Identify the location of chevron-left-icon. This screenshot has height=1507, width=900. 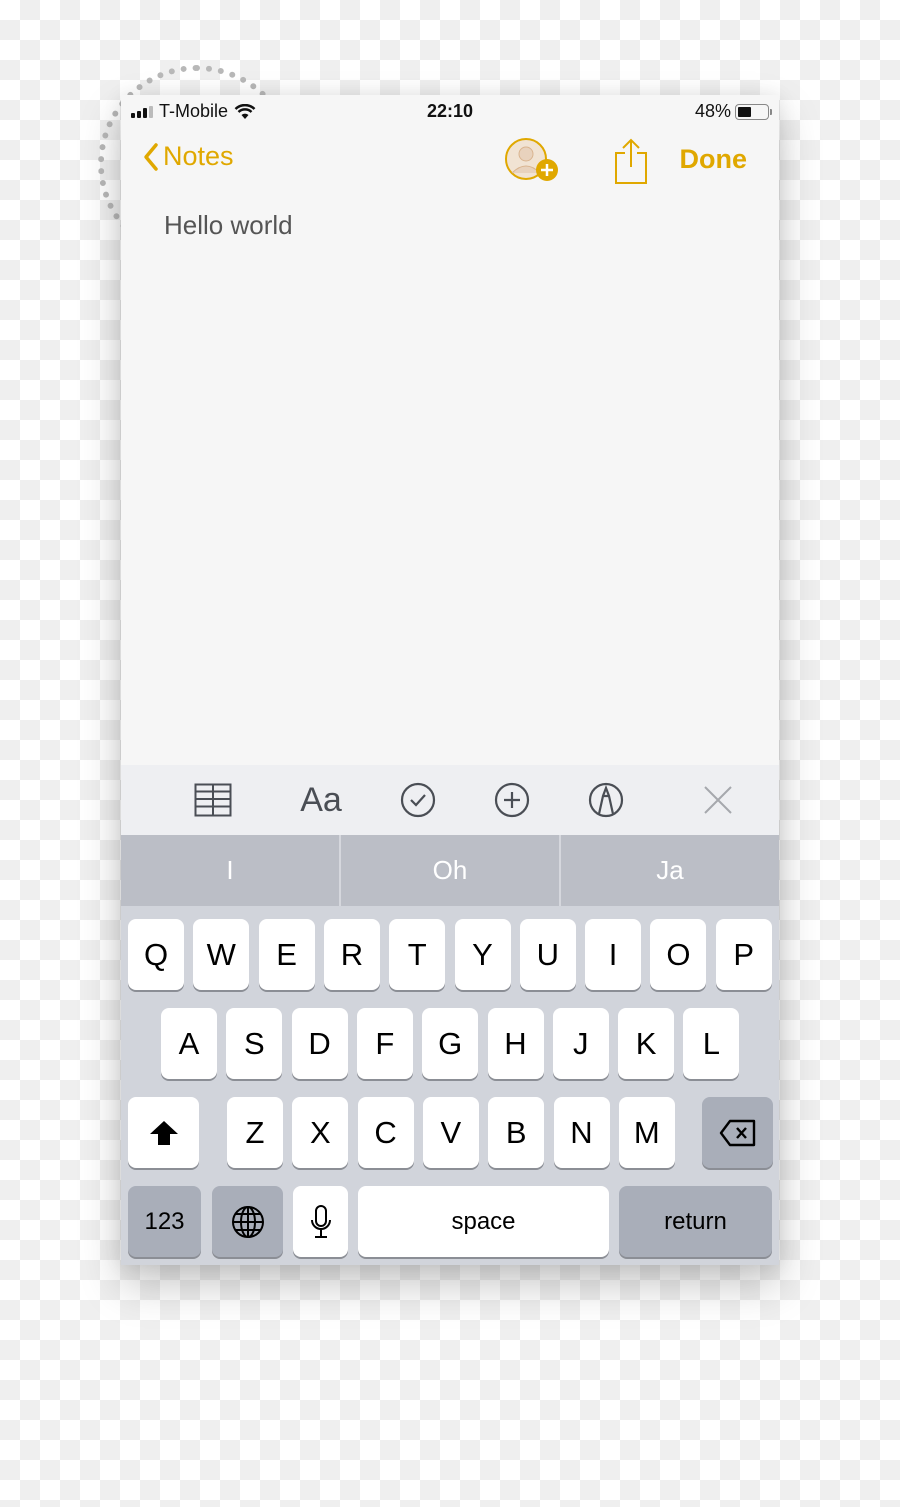
(151, 156).